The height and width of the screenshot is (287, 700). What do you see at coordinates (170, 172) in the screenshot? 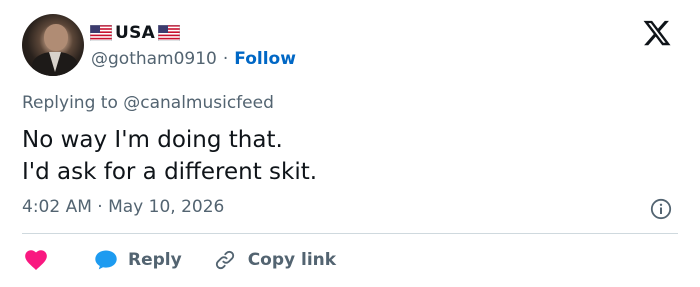
I see `tweet-text-line: I'd ask for a different skit.` at bounding box center [170, 172].